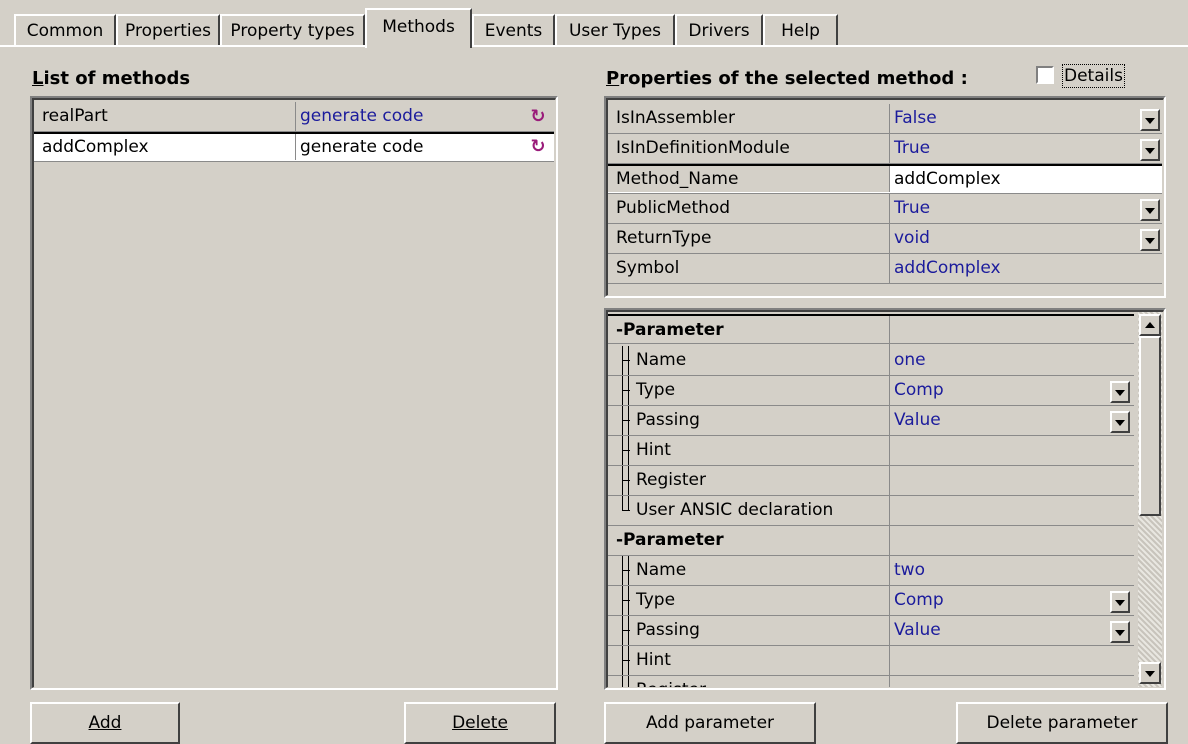 The height and width of the screenshot is (744, 1188). I want to click on add-parameter-button: Add parameter, so click(710, 723).